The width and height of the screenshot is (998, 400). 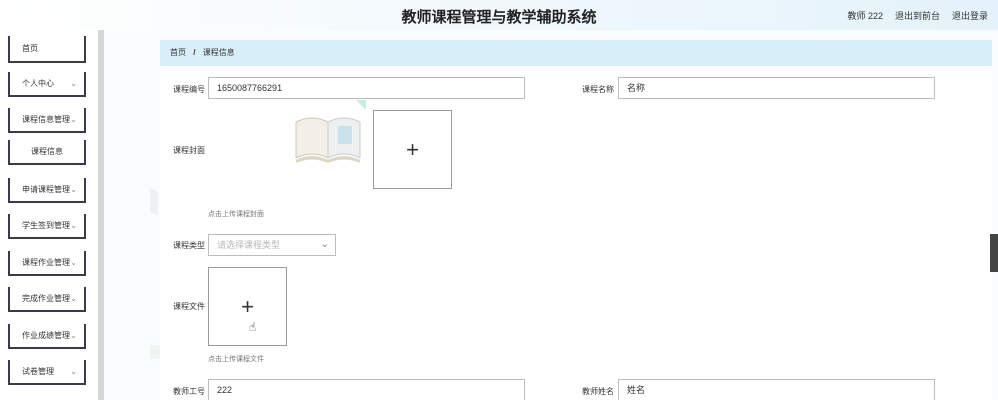 I want to click on sidebar-item-label: 首页, so click(x=30, y=48).